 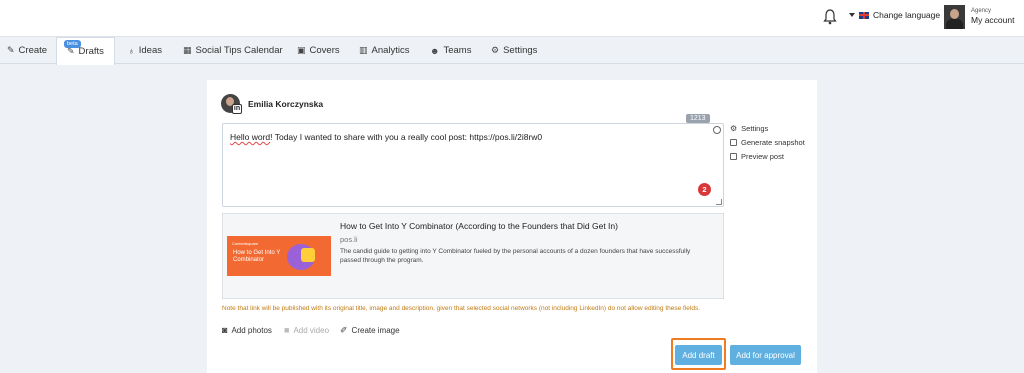 What do you see at coordinates (520, 50) in the screenshot?
I see `tab-label: Settings` at bounding box center [520, 50].